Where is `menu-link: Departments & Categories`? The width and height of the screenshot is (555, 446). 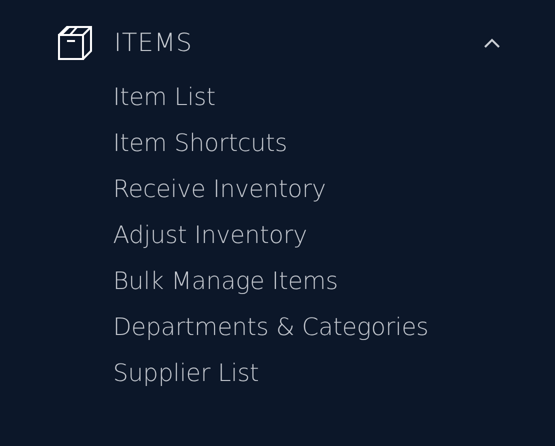
menu-link: Departments & Categories is located at coordinates (270, 327).